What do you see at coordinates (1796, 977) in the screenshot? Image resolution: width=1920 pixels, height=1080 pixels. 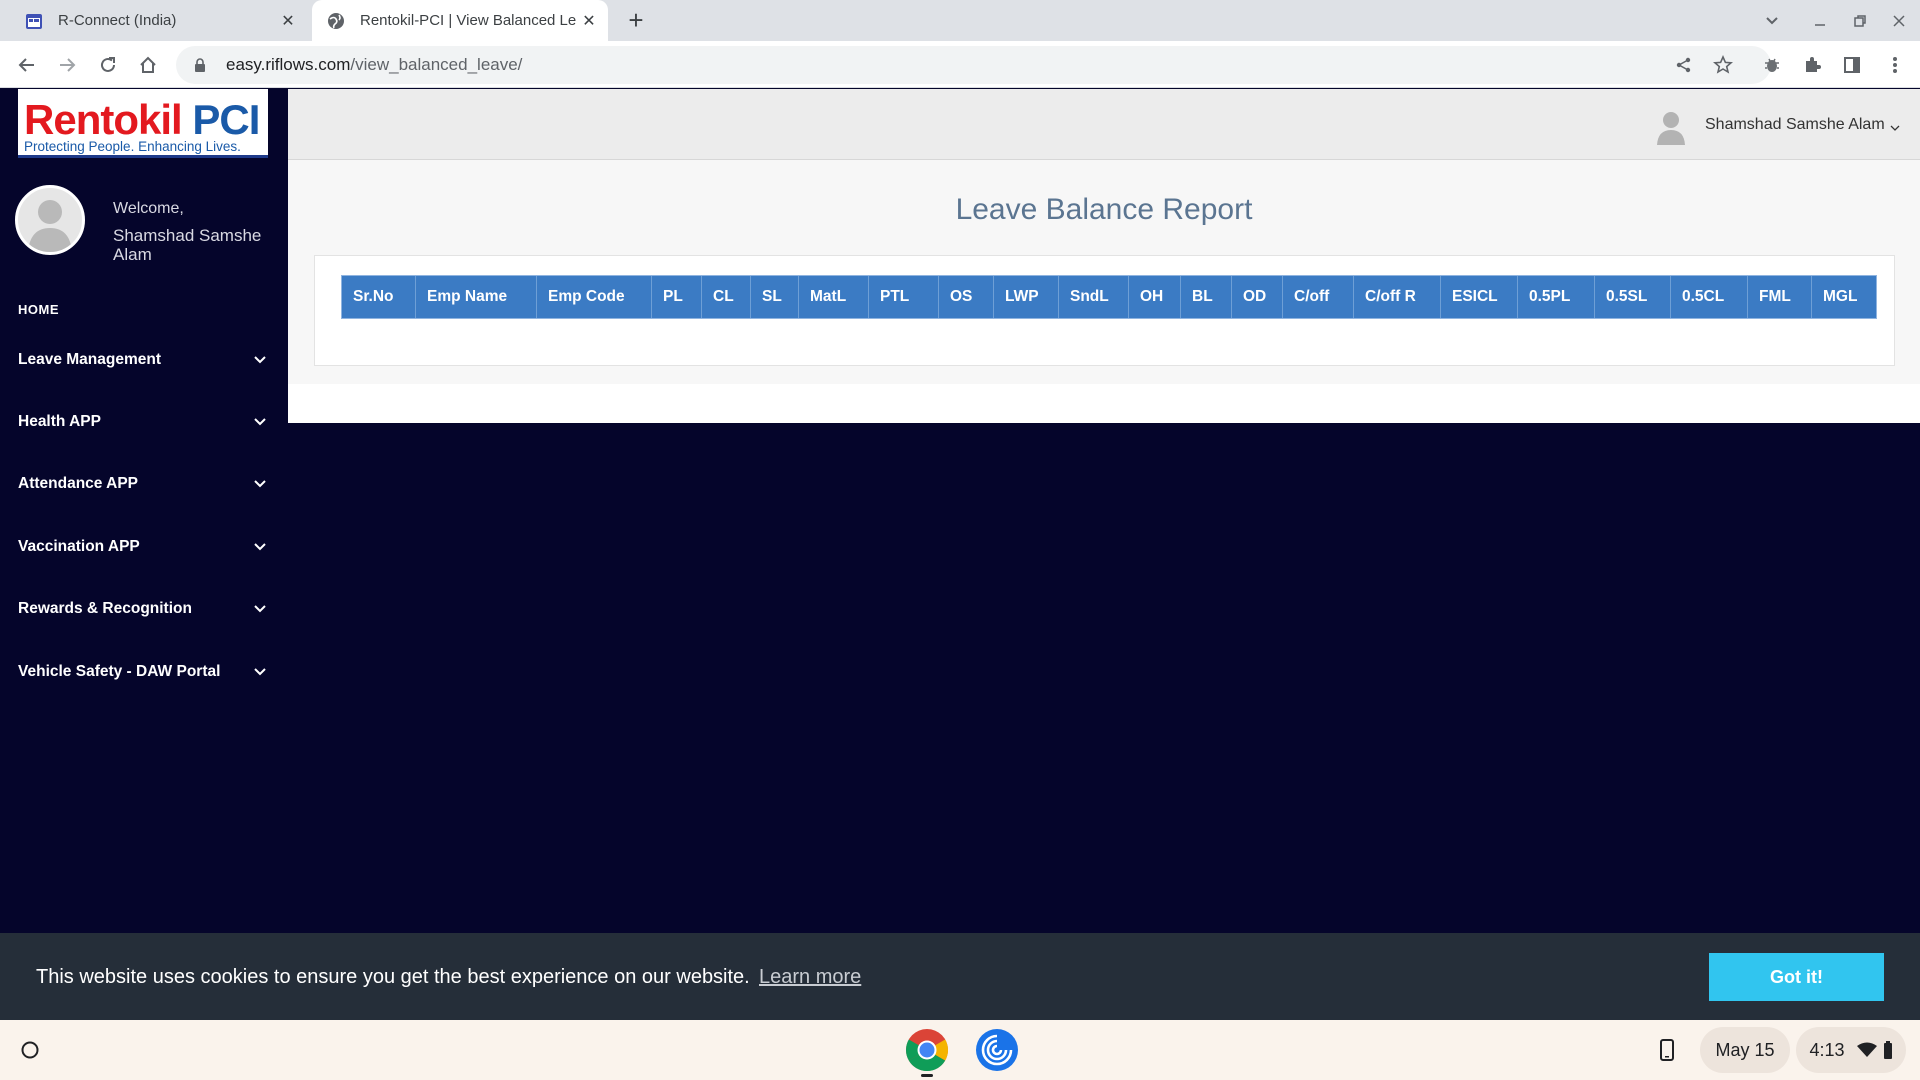 I see `got-it-button: Got it!` at bounding box center [1796, 977].